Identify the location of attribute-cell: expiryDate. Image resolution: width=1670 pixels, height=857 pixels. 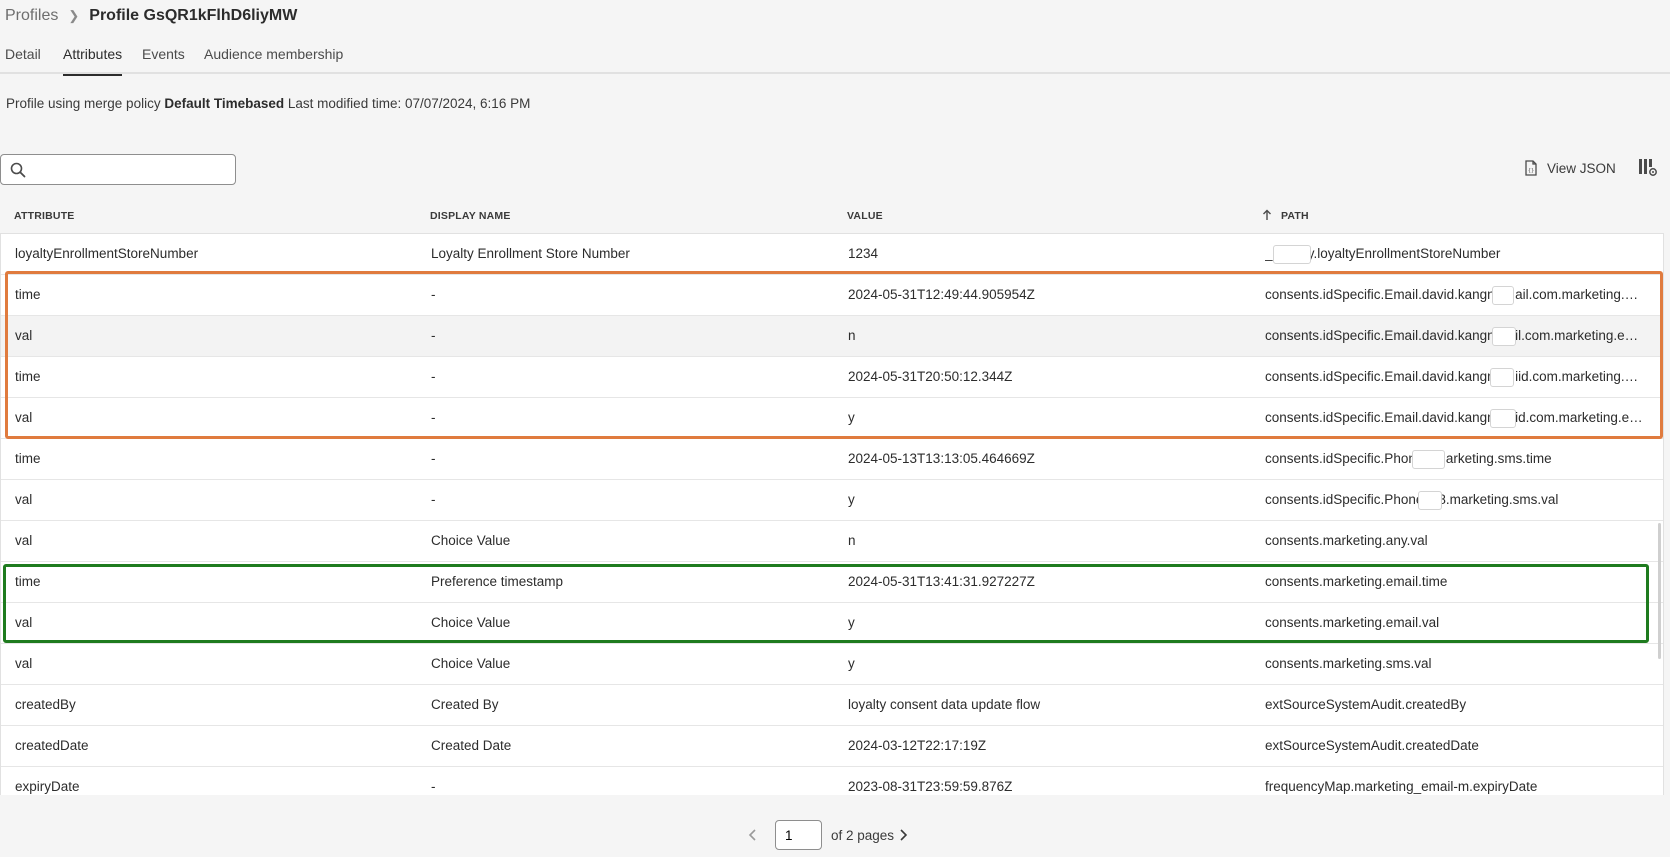
(47, 786).